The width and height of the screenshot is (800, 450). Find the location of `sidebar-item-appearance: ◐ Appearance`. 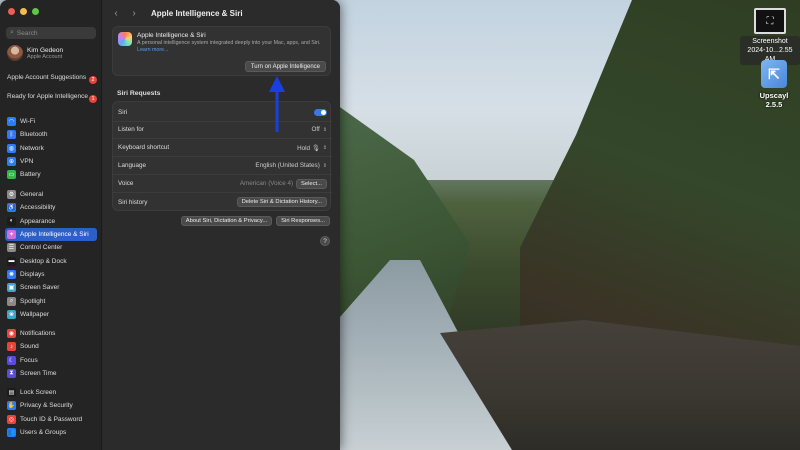

sidebar-item-appearance: ◐ Appearance is located at coordinates (51, 221).